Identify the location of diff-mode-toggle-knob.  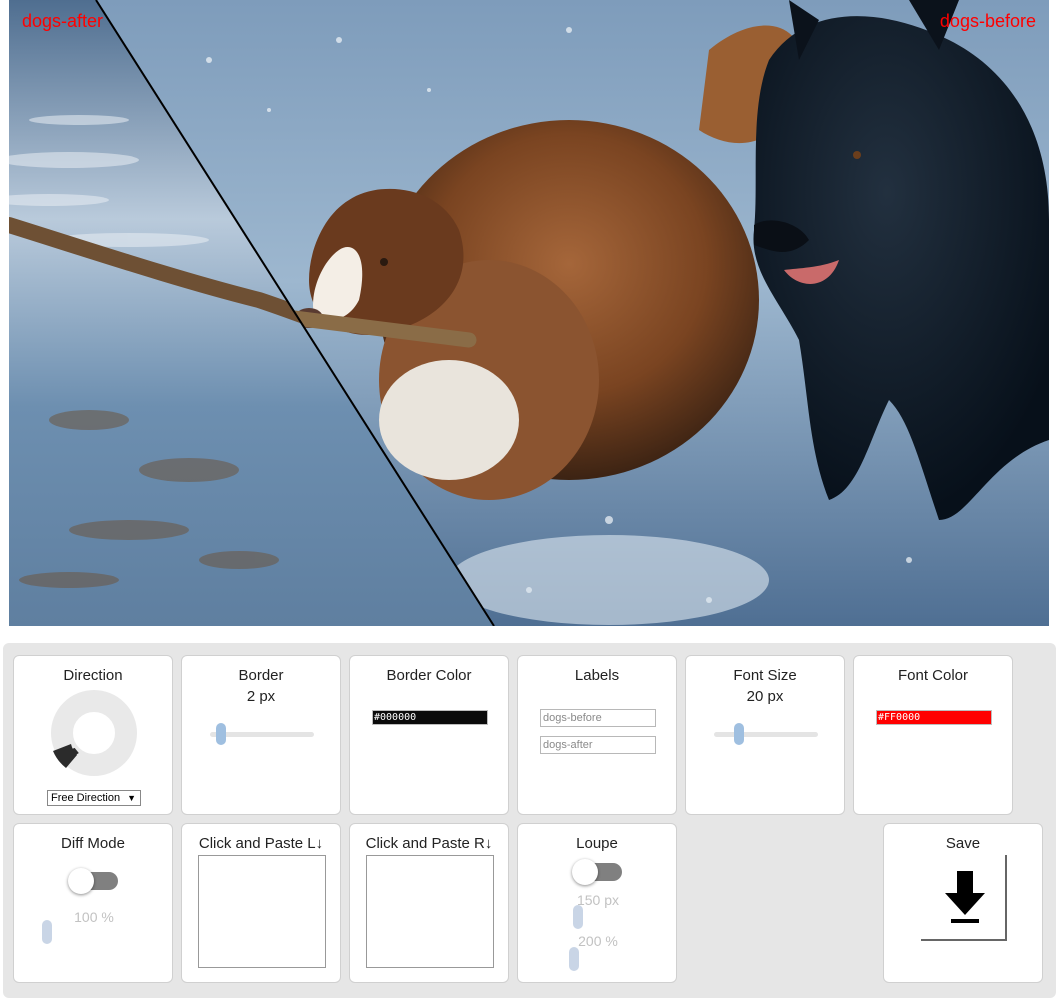
(81, 881).